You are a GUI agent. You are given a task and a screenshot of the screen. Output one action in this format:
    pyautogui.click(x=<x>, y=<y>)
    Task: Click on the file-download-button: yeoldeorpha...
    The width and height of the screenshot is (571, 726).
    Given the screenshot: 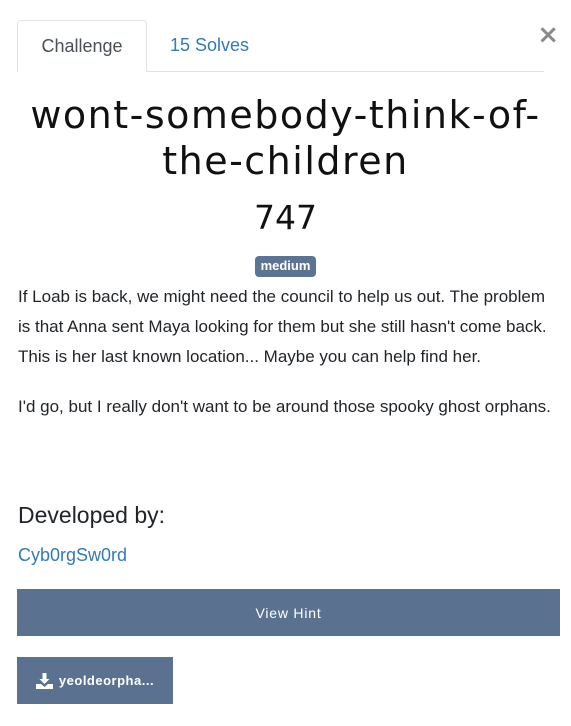 What is the action you would take?
    pyautogui.click(x=95, y=680)
    